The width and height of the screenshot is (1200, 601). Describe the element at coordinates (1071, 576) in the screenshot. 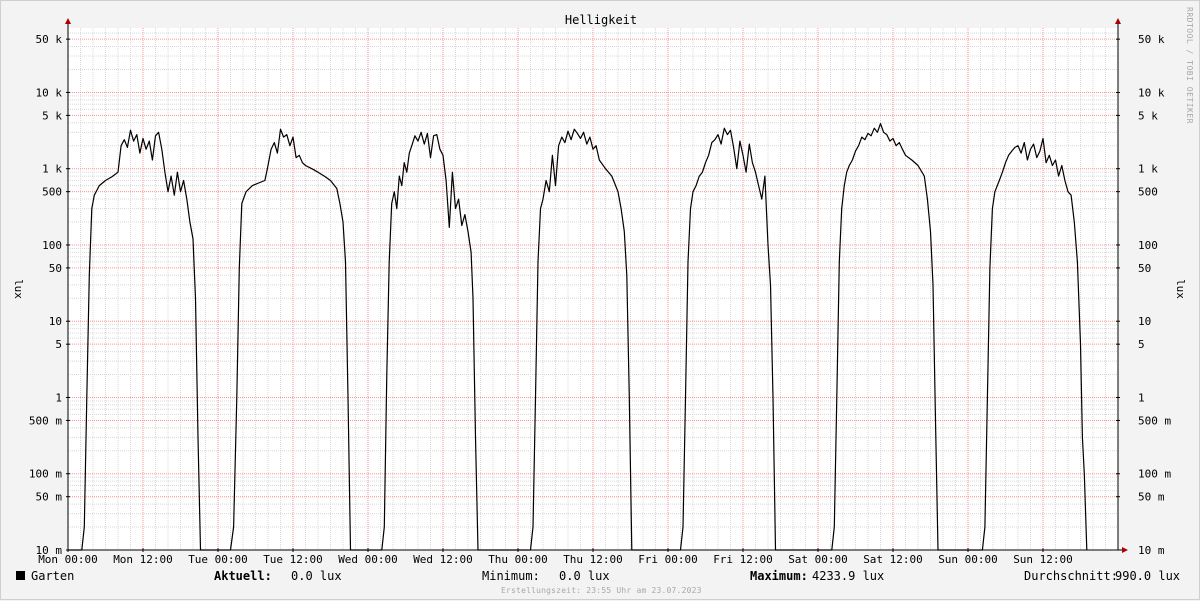

I see `legend-average-label: Durchschnitt:` at that location.